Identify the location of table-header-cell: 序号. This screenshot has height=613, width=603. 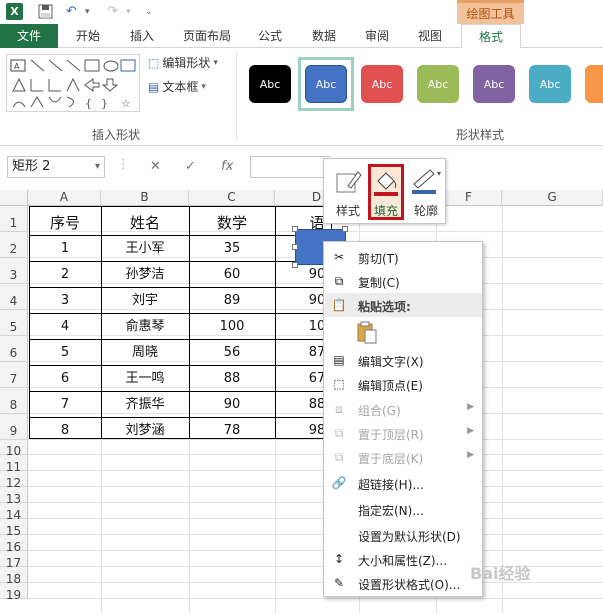
(65, 223).